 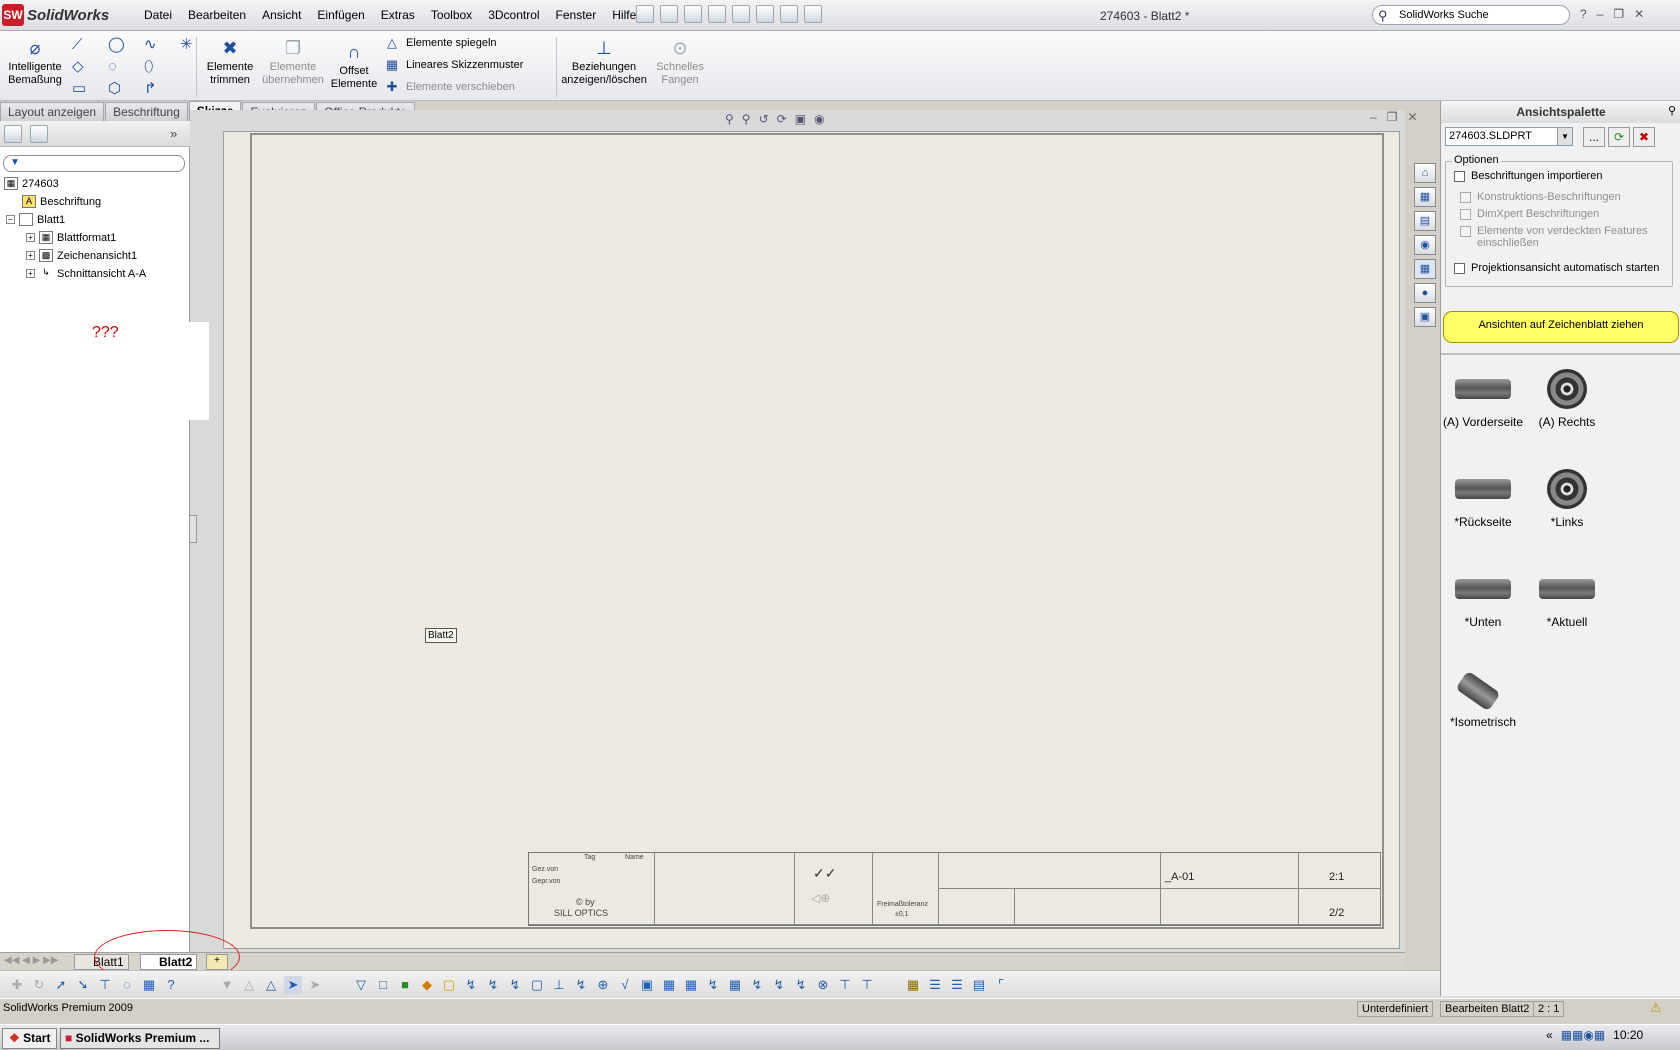 I want to click on panel-splitter-handle, so click(x=193, y=529).